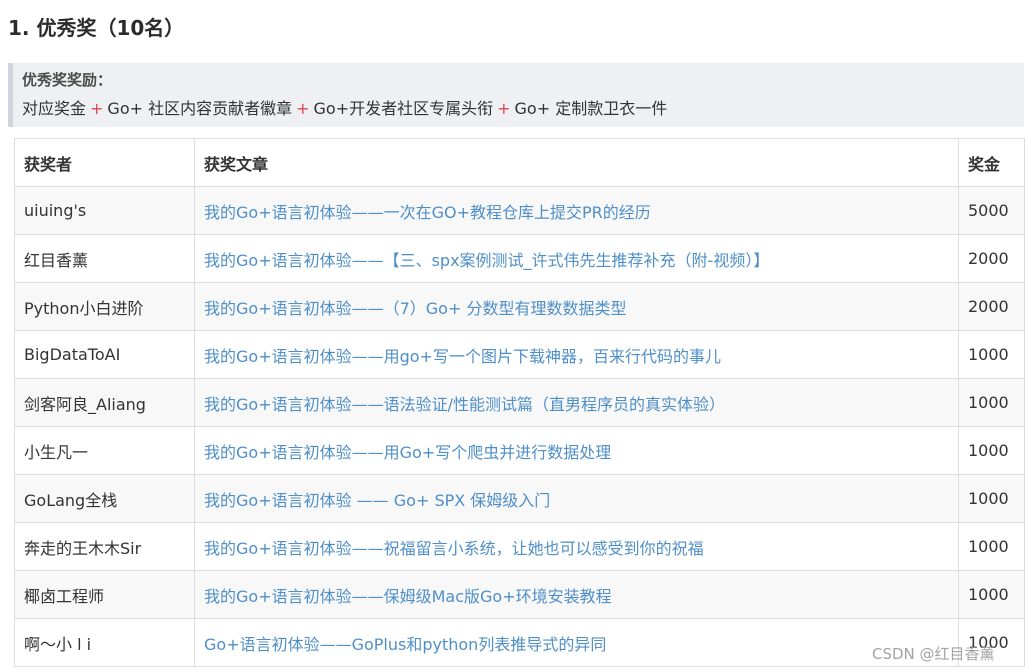  I want to click on column-header-prize: 奖金, so click(991, 162).